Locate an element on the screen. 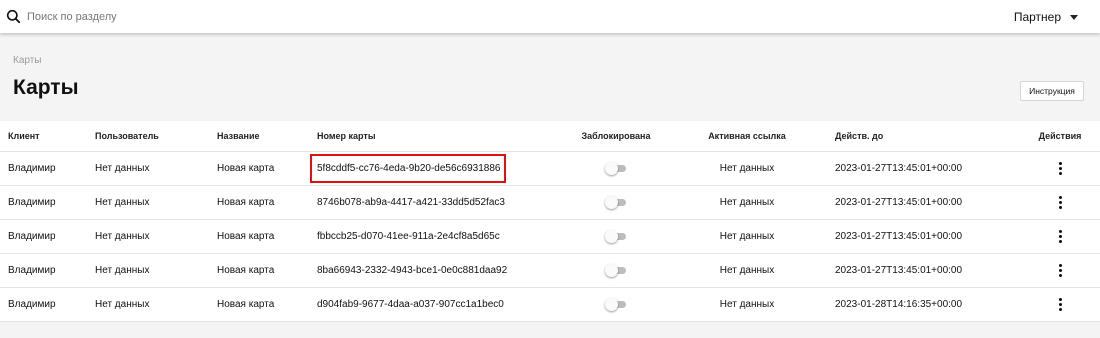 This screenshot has width=1100, height=338. search-bar is located at coordinates (206, 16).